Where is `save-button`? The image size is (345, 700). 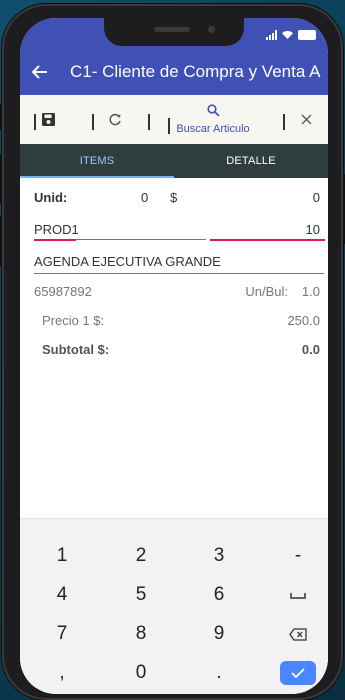
save-button is located at coordinates (48, 119).